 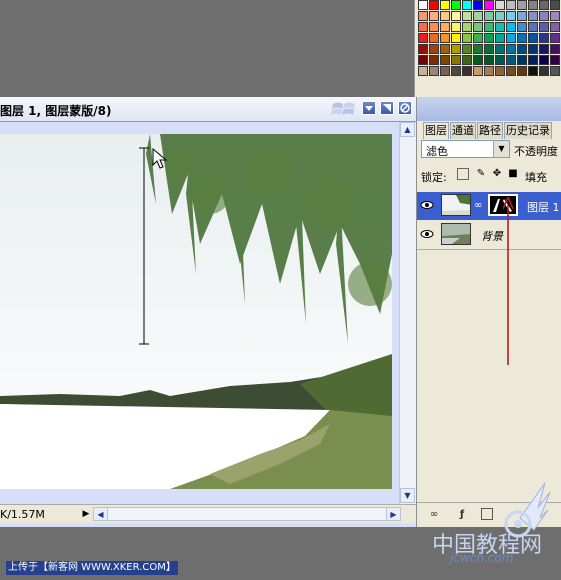 I want to click on layer-style-icon: ƒ, so click(x=462, y=515).